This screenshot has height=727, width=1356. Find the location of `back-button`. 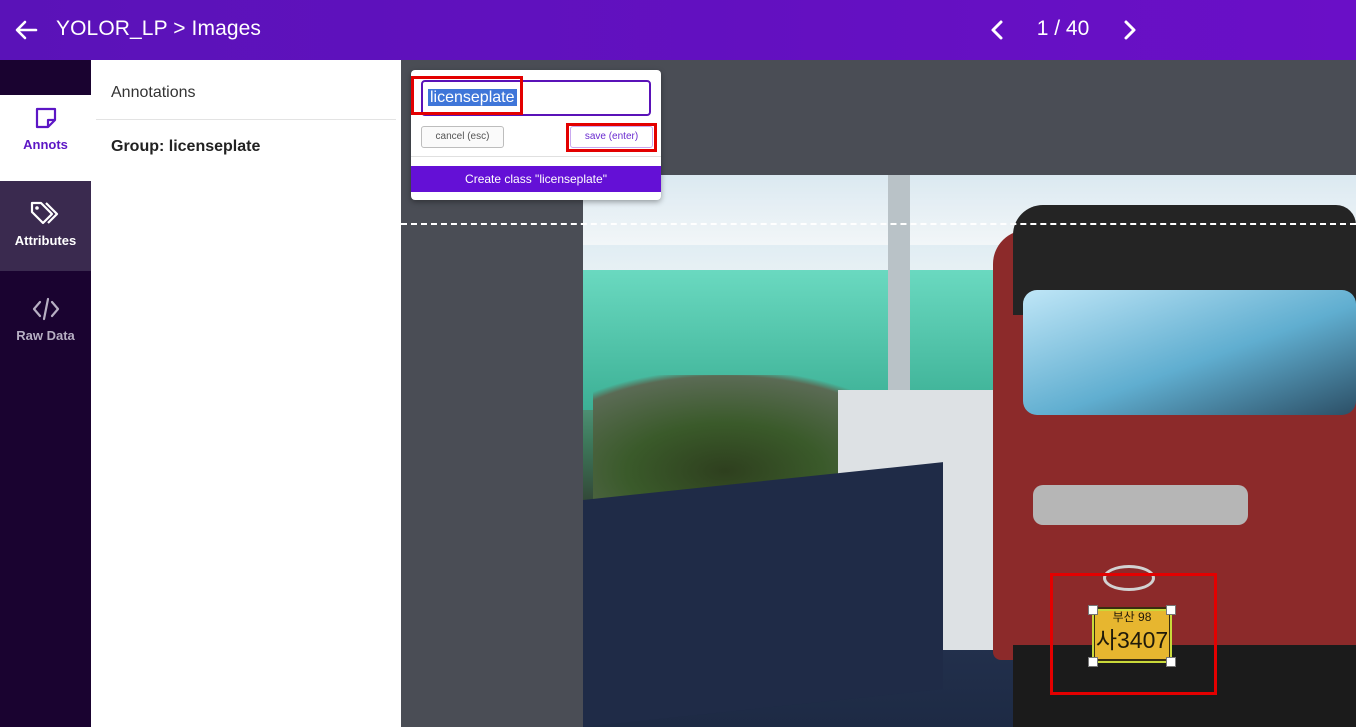

back-button is located at coordinates (26, 30).